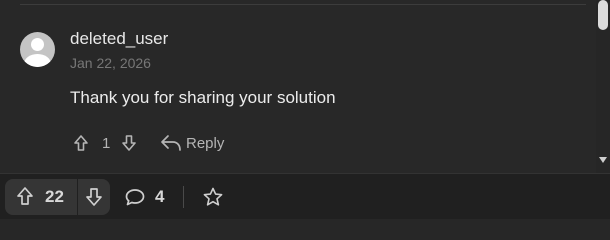 The width and height of the screenshot is (610, 240). What do you see at coordinates (303, 4) in the screenshot?
I see `divider` at bounding box center [303, 4].